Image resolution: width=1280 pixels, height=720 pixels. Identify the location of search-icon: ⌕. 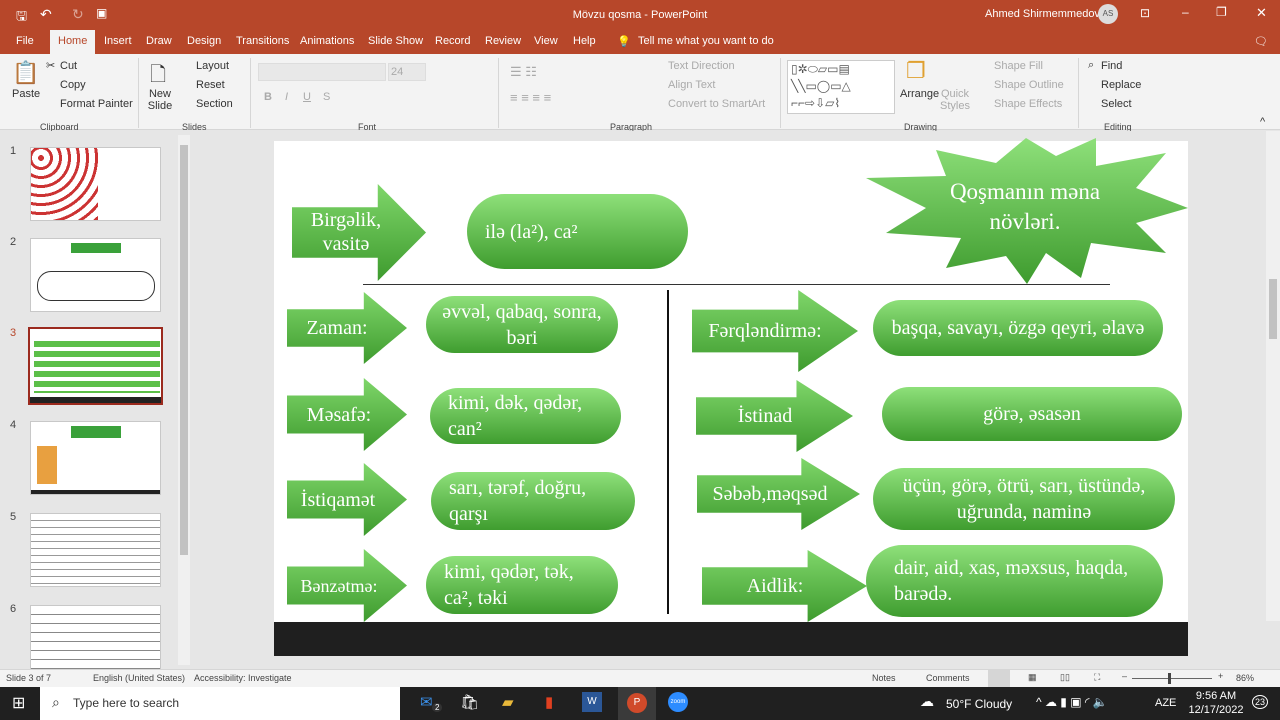
(56, 702).